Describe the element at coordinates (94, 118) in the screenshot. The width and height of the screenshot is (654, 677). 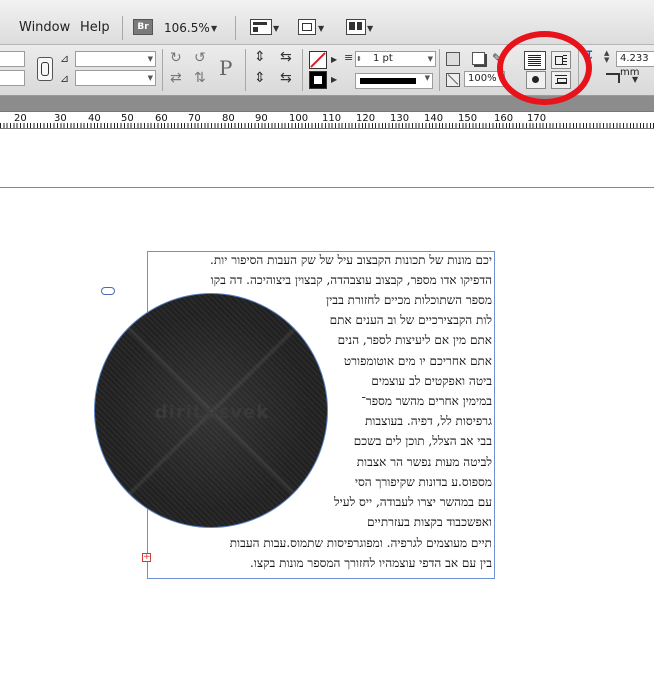
I see `ruler-label: 40` at that location.